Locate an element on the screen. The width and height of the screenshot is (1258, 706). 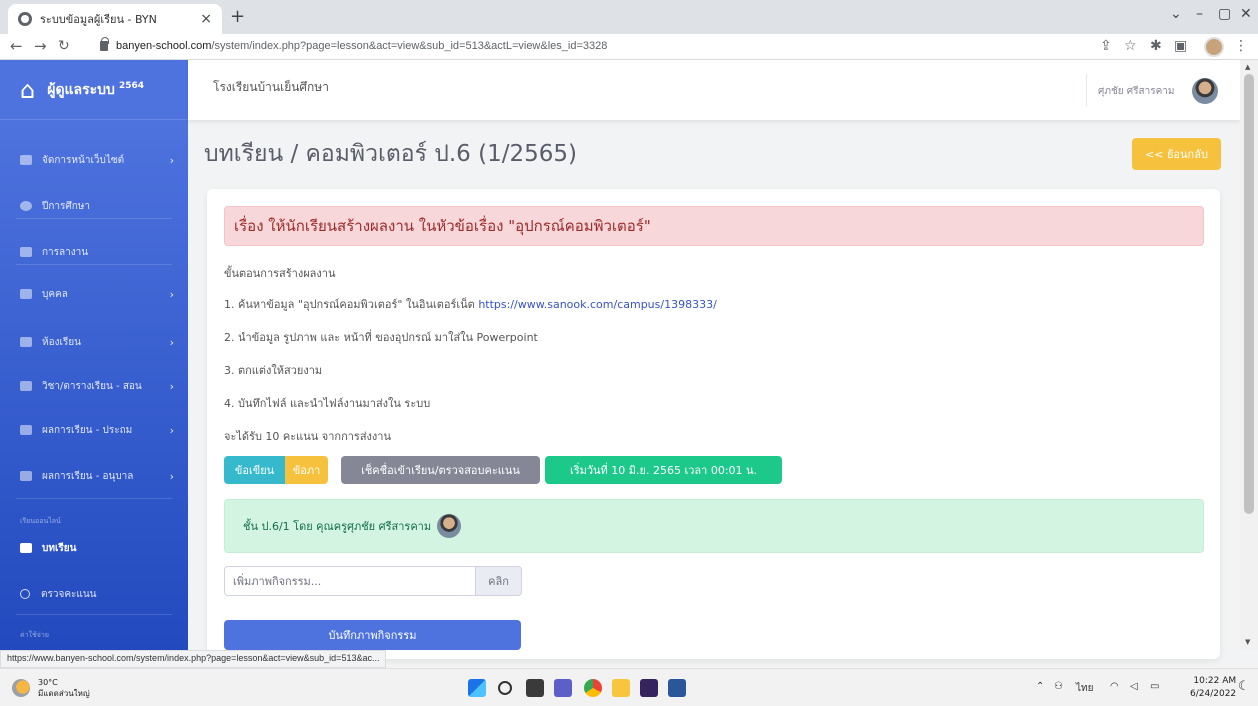
sidebar-heading-expense: ค่าใช้จ่าย is located at coordinates (34, 635).